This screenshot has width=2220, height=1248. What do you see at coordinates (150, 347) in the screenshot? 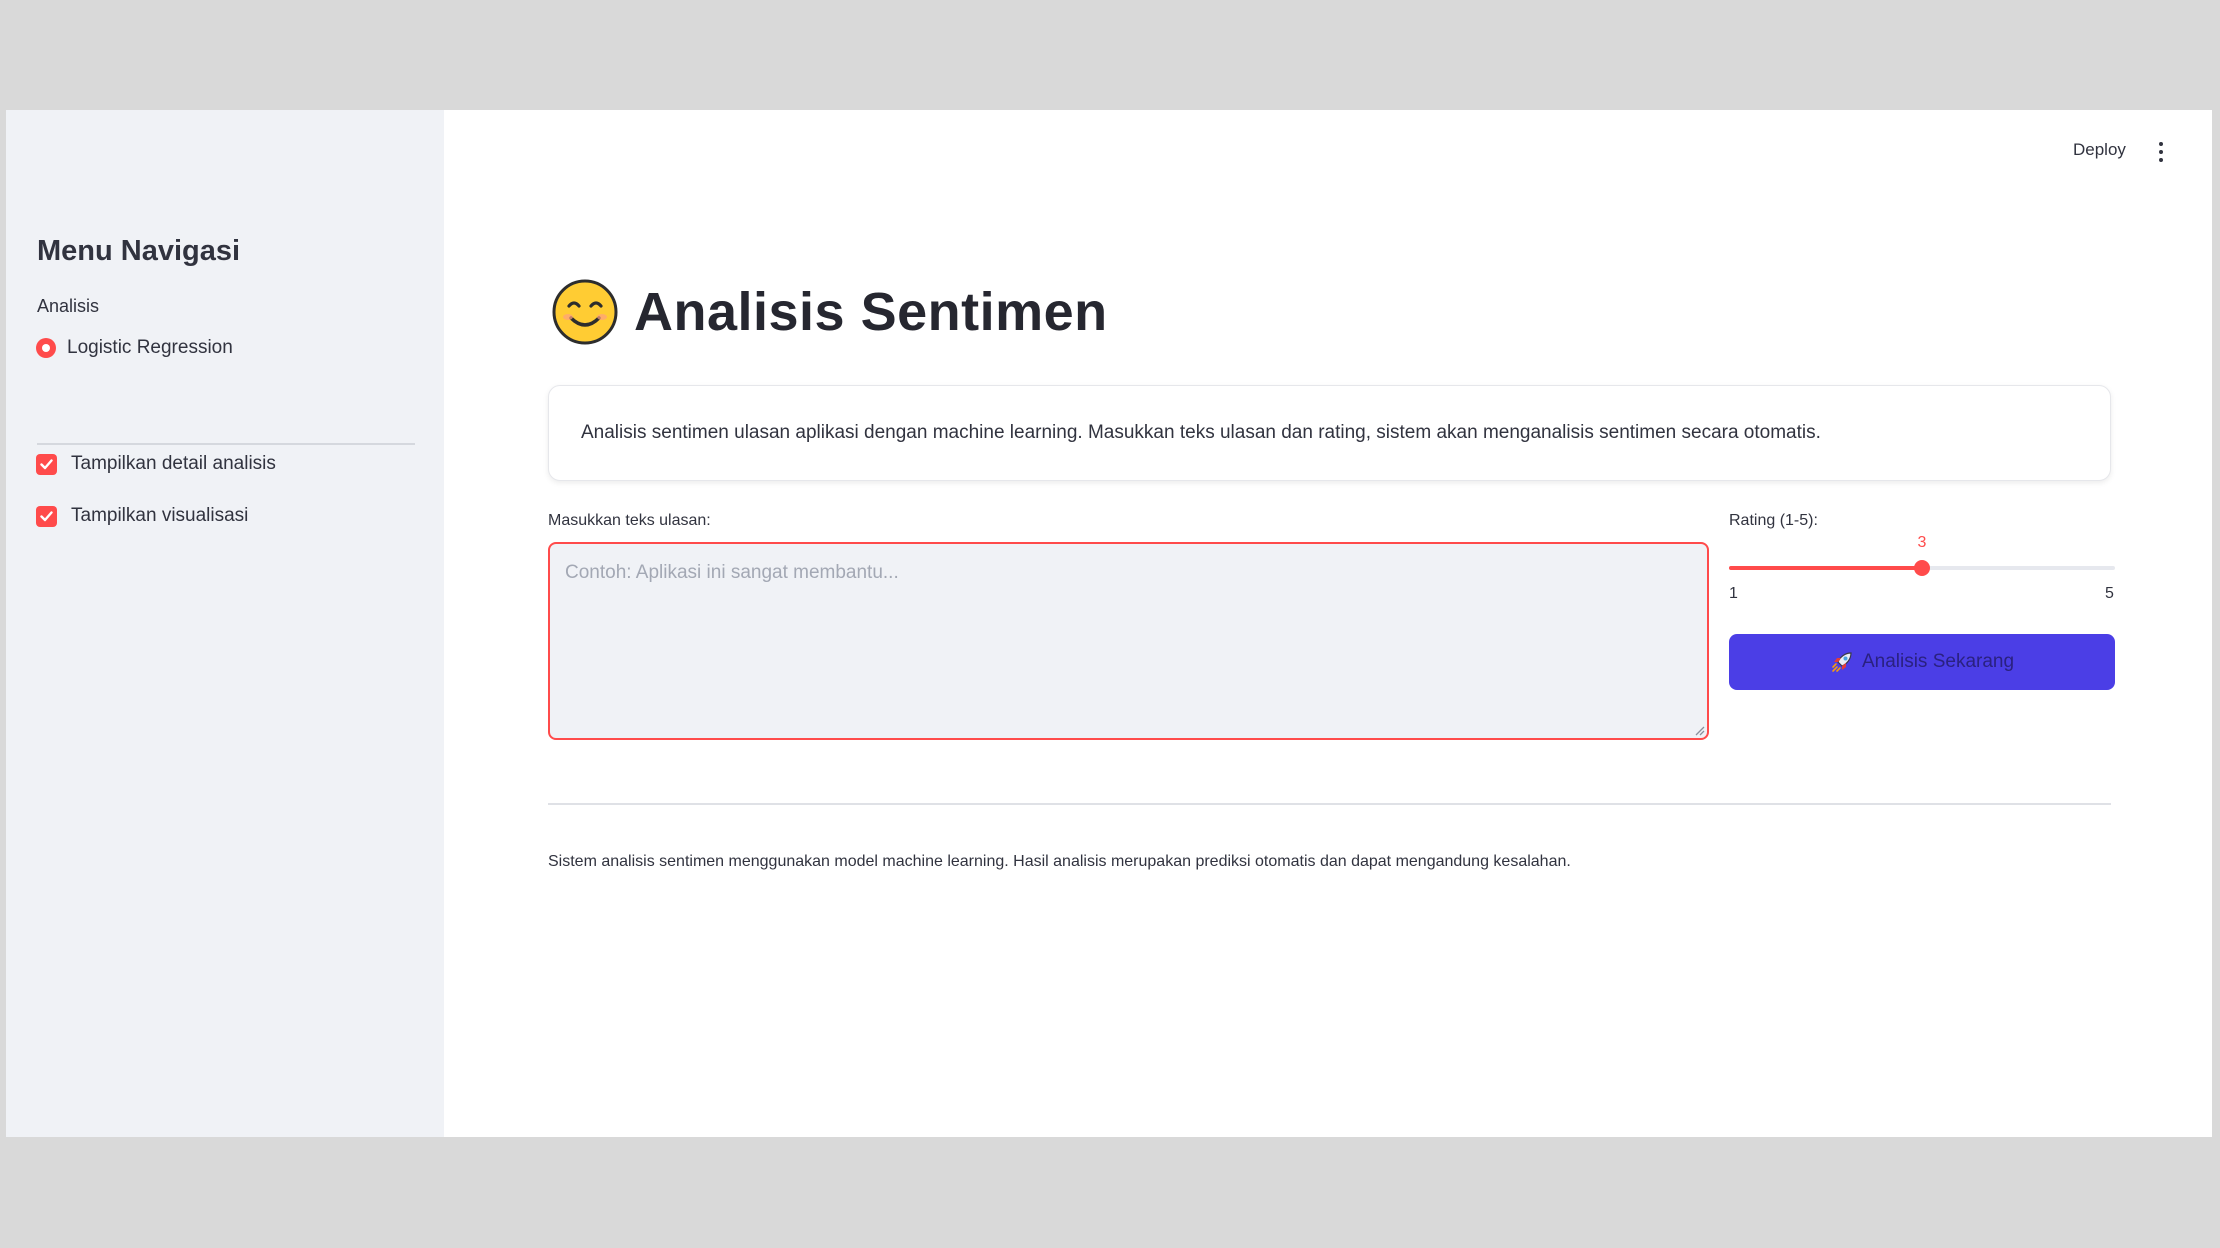
I see `radio-option-label: Logistic Regression` at bounding box center [150, 347].